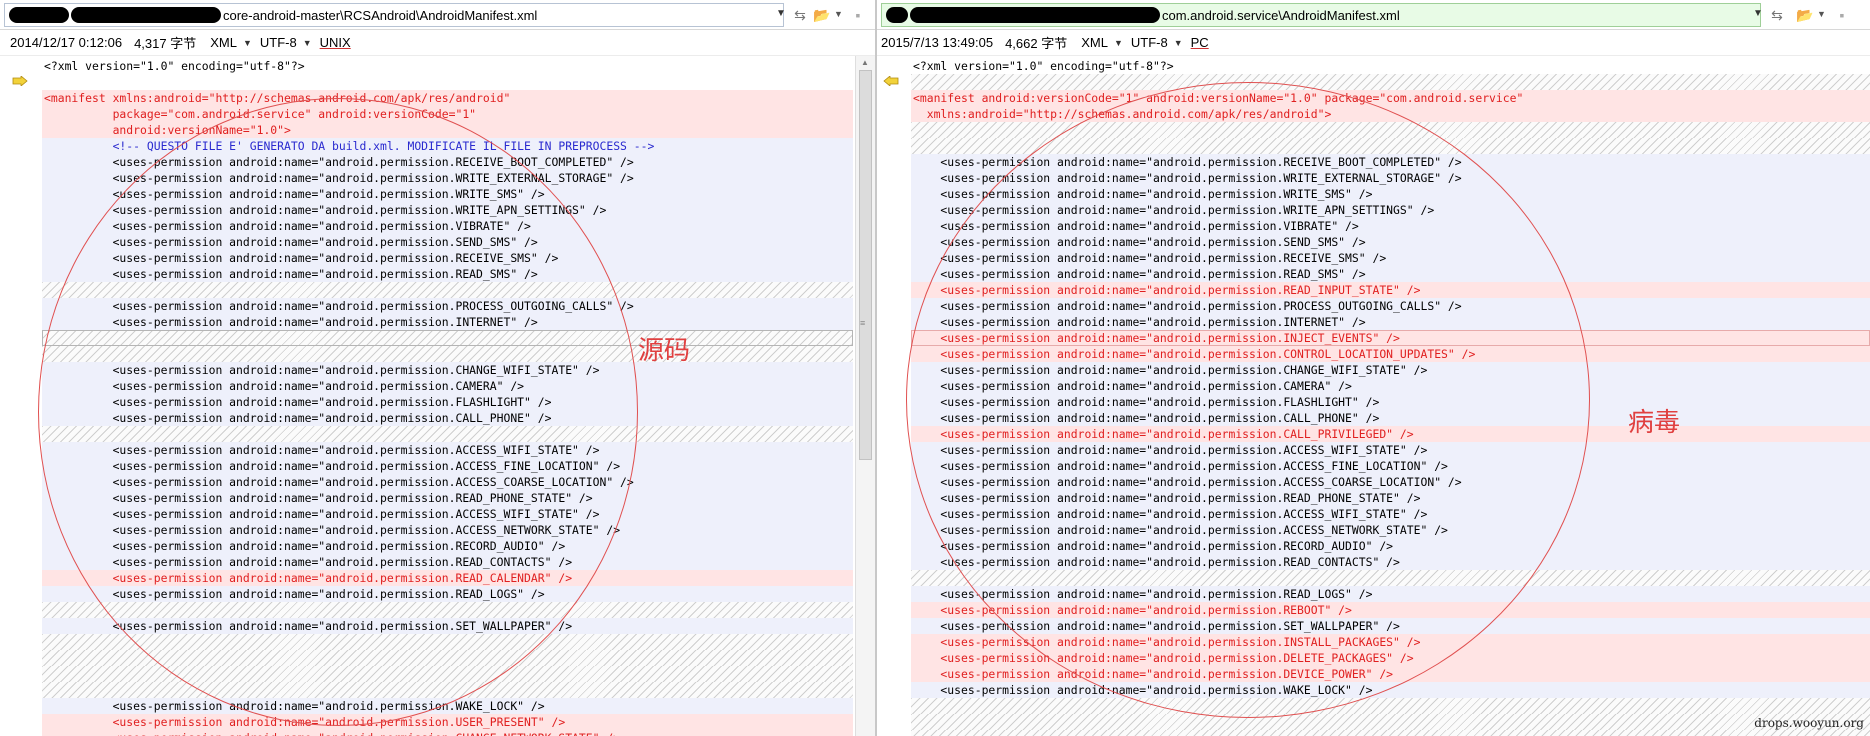 Image resolution: width=1870 pixels, height=736 pixels. I want to click on right-open-folder-icon: 📂, so click(1805, 15).